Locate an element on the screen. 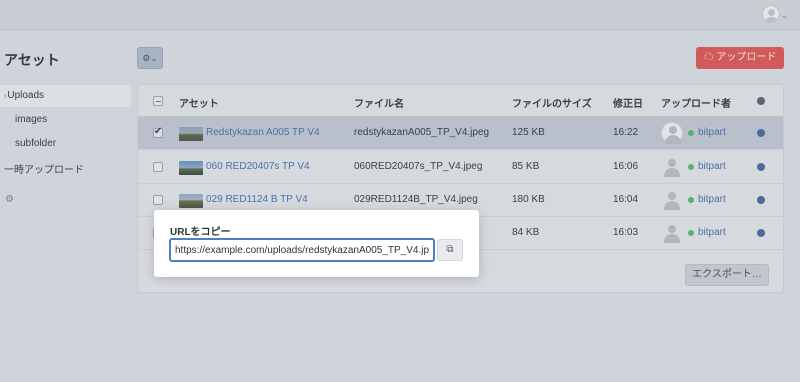 The image size is (800, 382). column-header-asset: アセット is located at coordinates (199, 102).